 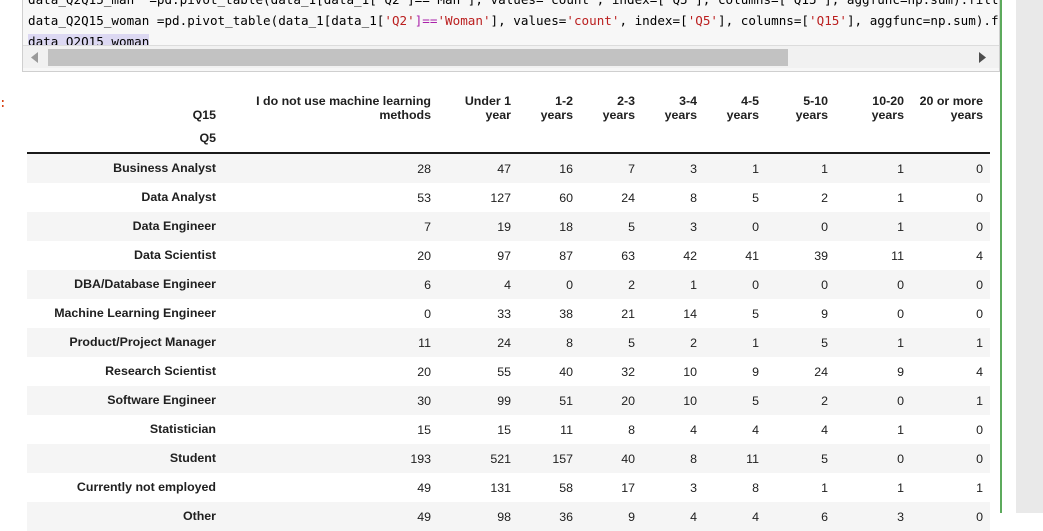 I want to click on column-header-2: 1-2 years, so click(x=549, y=104).